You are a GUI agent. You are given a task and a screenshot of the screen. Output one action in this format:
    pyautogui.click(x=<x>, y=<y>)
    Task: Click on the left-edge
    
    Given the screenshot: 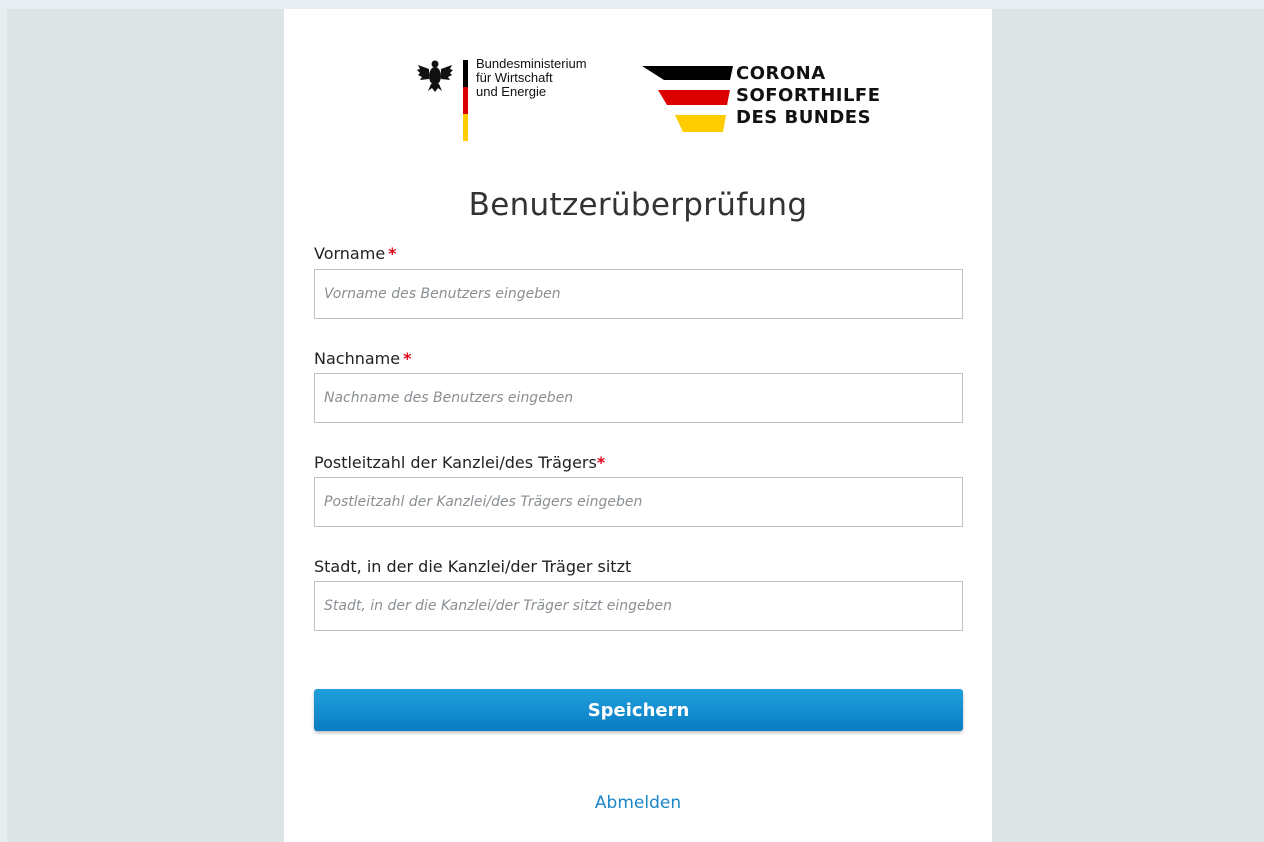 What is the action you would take?
    pyautogui.click(x=3, y=421)
    